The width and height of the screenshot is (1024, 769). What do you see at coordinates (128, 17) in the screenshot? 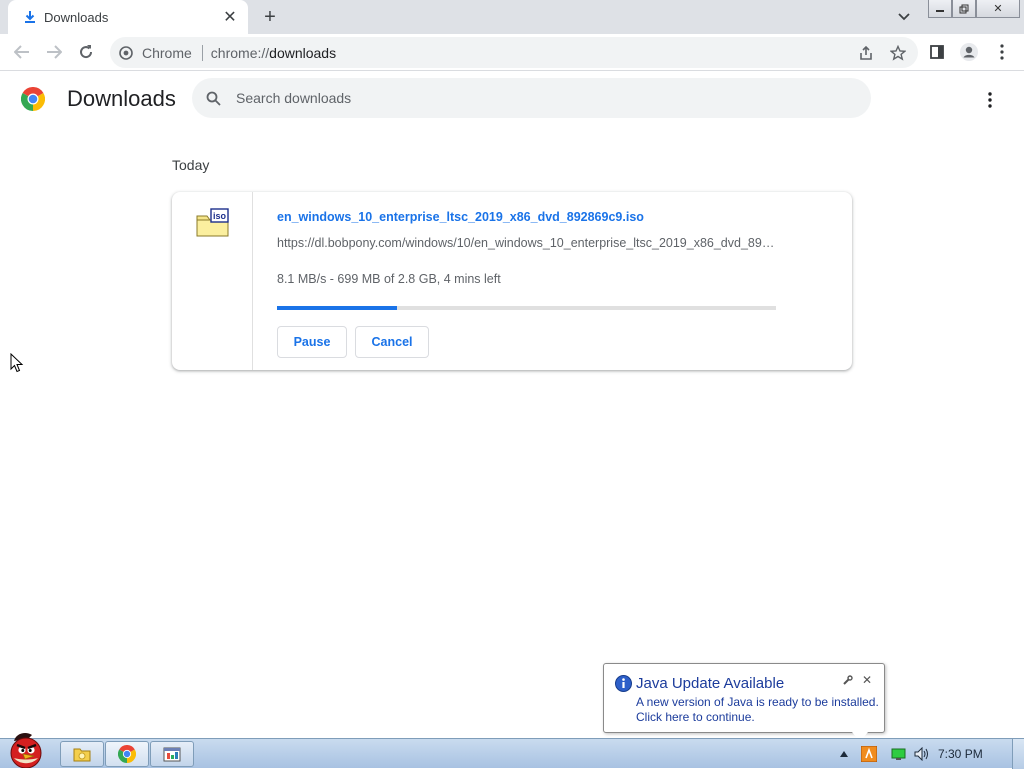
I see `tab-downloads: Downloads ✕` at bounding box center [128, 17].